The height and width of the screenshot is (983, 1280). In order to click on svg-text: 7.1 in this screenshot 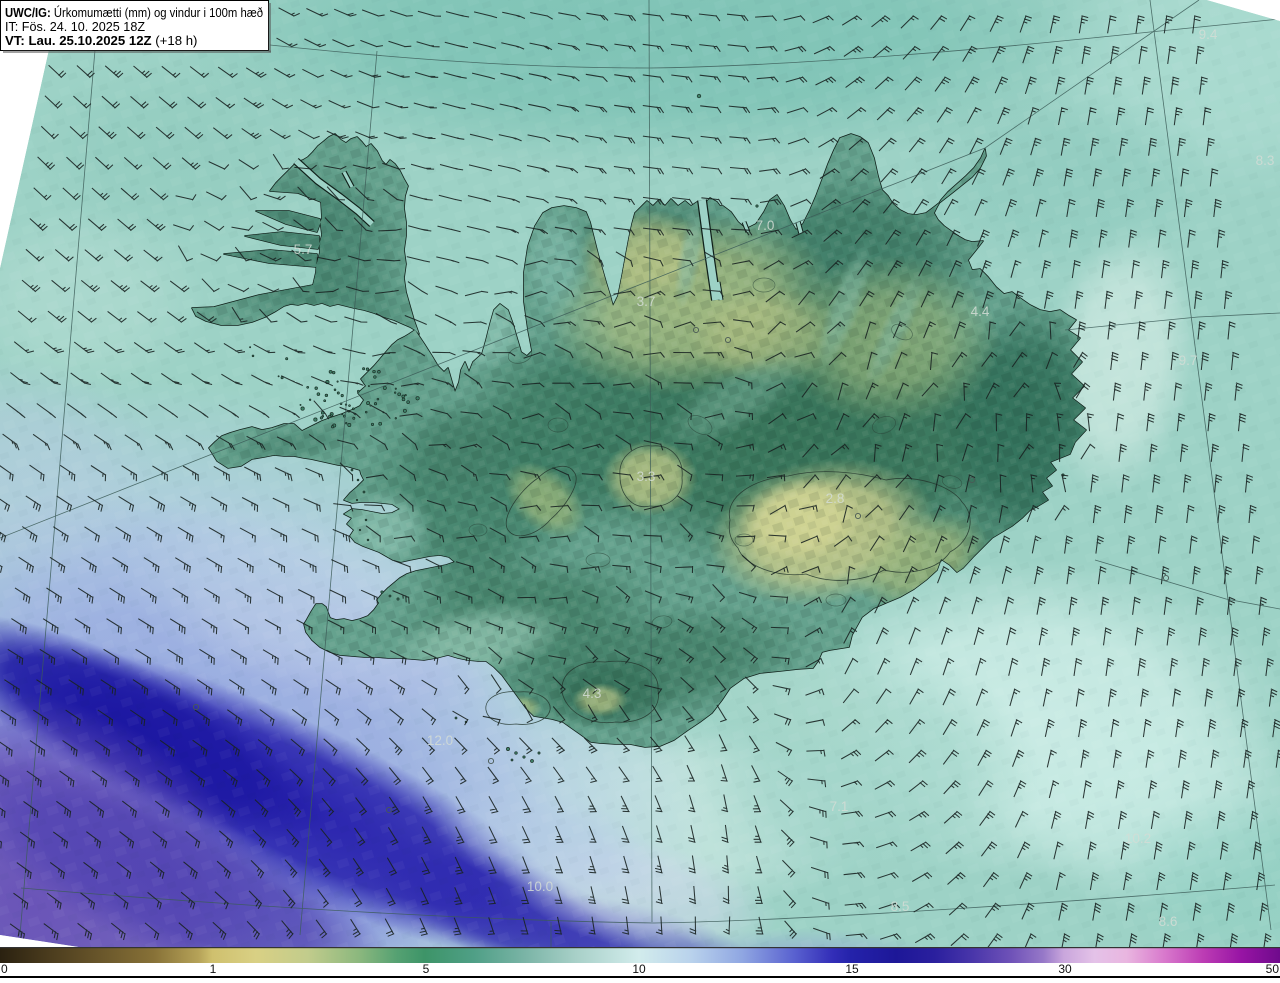, I will do `click(839, 806)`.